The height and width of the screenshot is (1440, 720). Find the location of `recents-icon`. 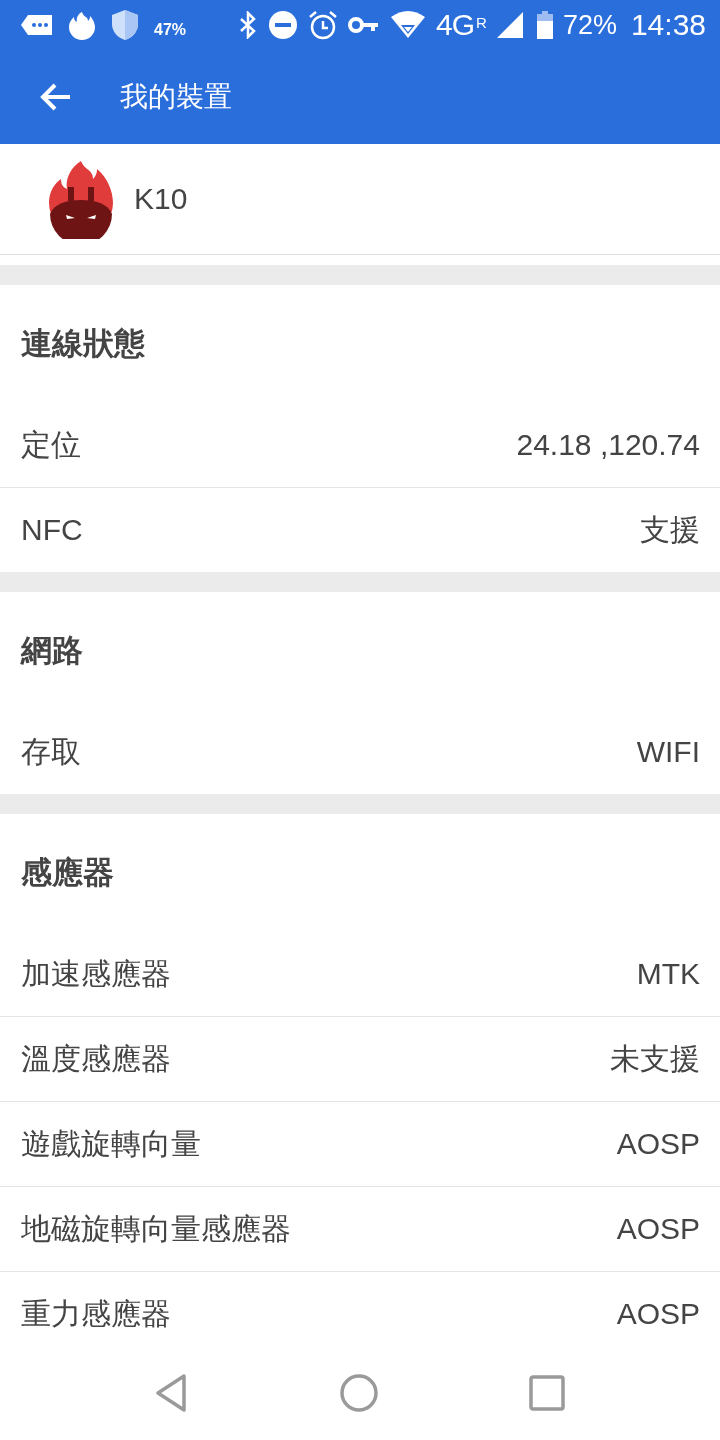

recents-icon is located at coordinates (547, 1392).